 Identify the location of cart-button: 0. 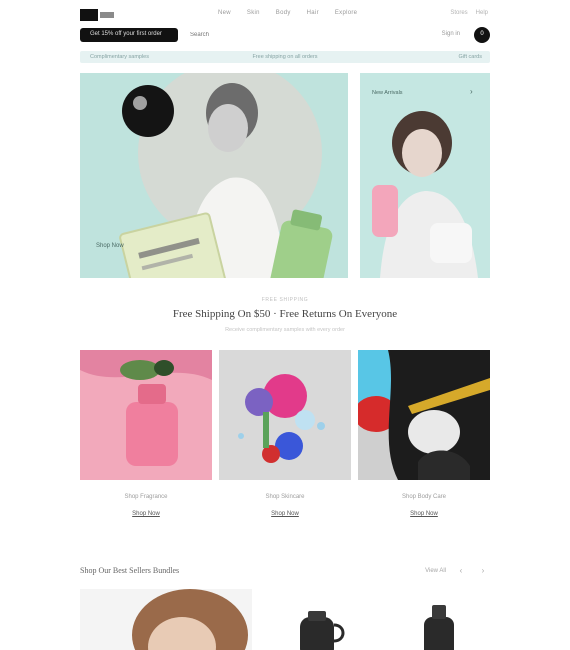
(482, 35).